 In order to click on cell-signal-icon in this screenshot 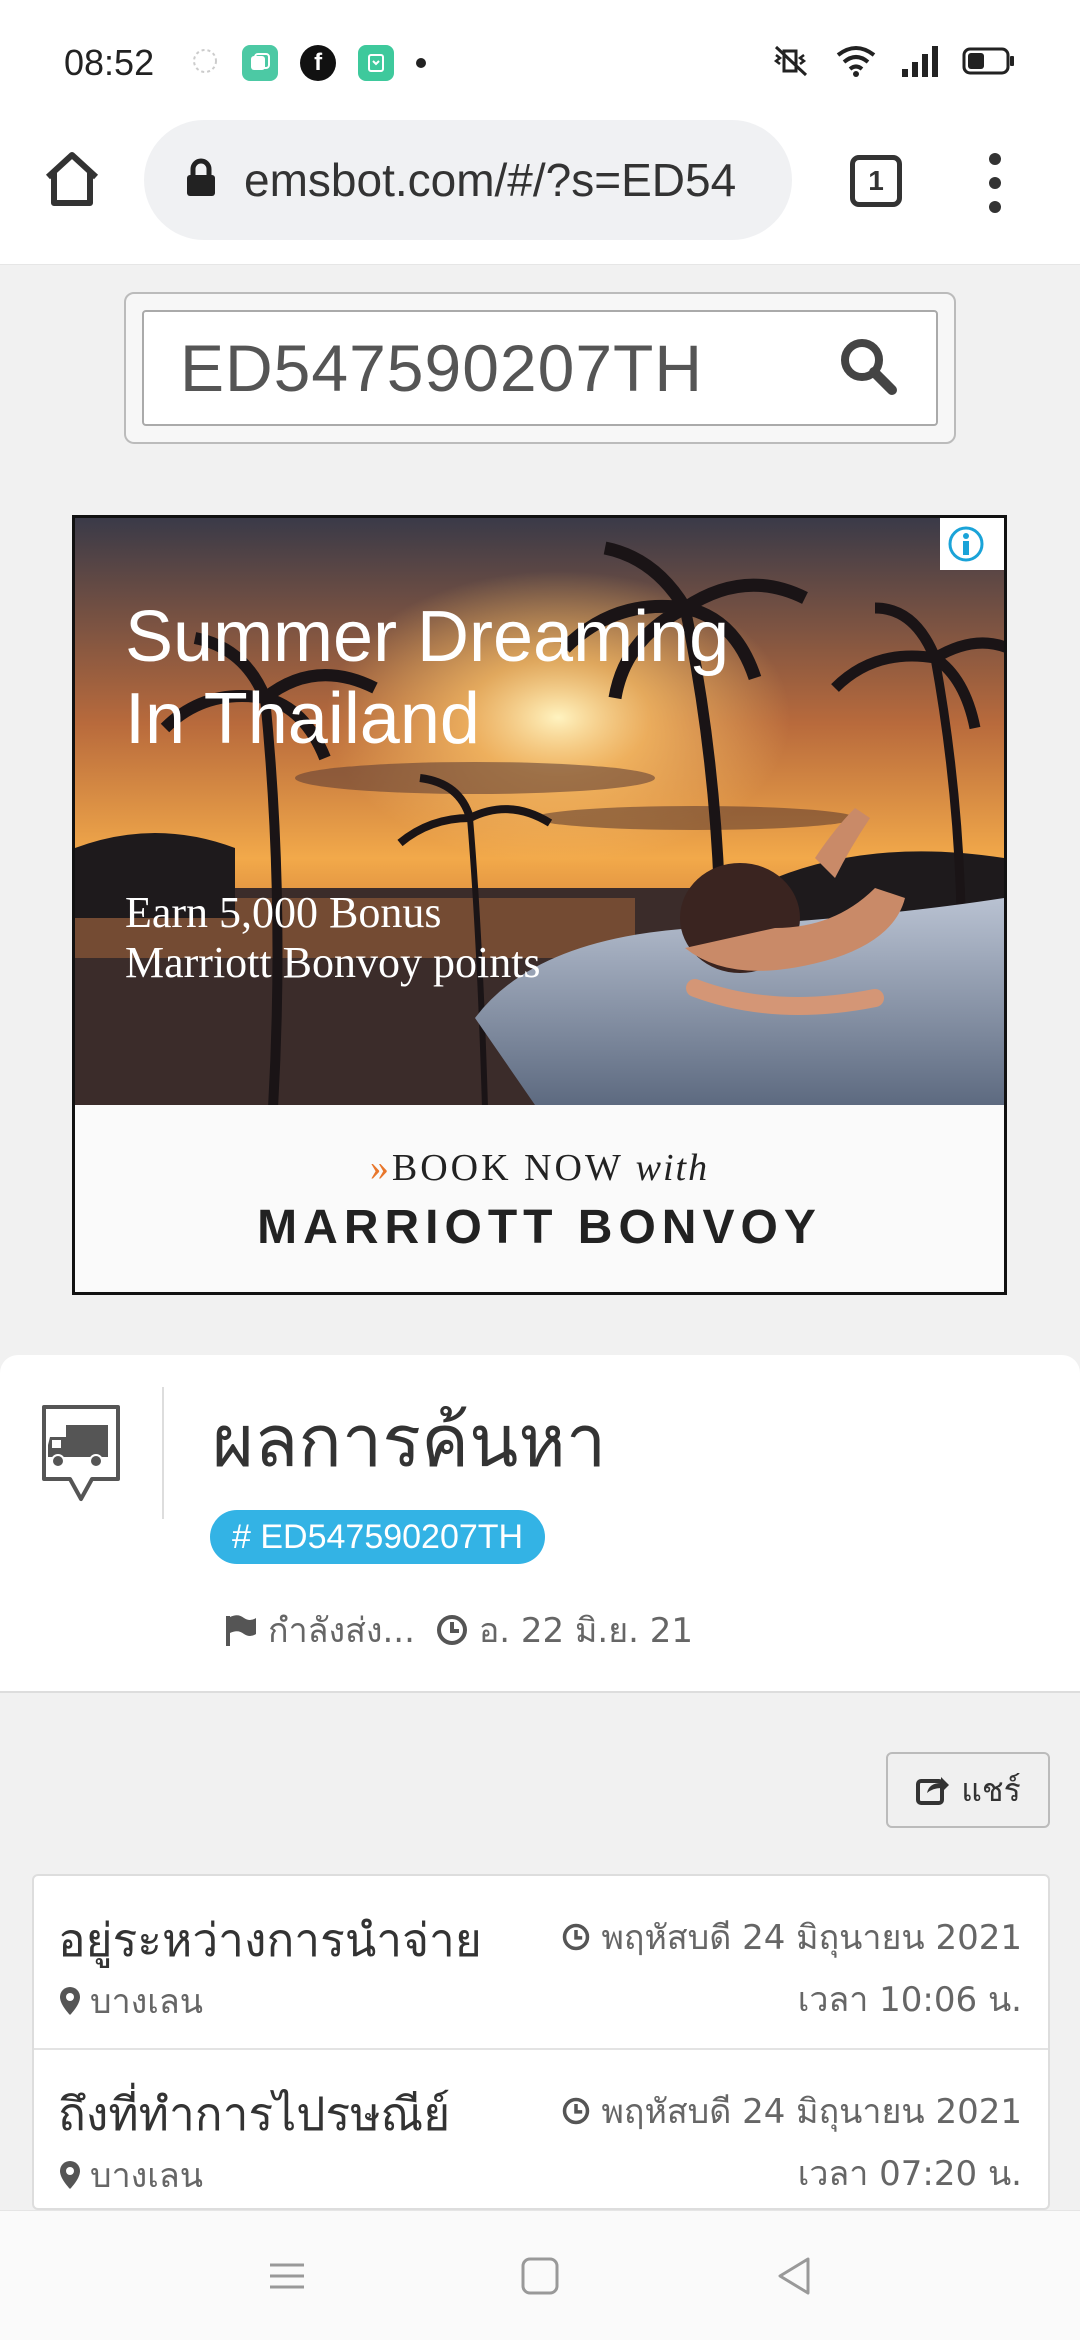, I will do `click(920, 63)`.